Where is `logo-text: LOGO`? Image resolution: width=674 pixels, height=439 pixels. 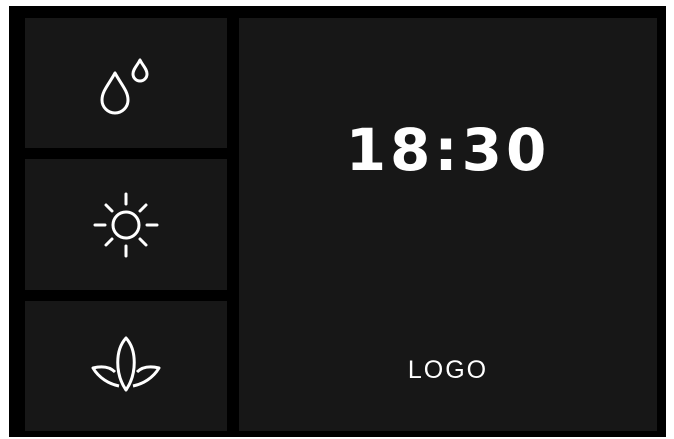
logo-text: LOGO is located at coordinates (448, 370).